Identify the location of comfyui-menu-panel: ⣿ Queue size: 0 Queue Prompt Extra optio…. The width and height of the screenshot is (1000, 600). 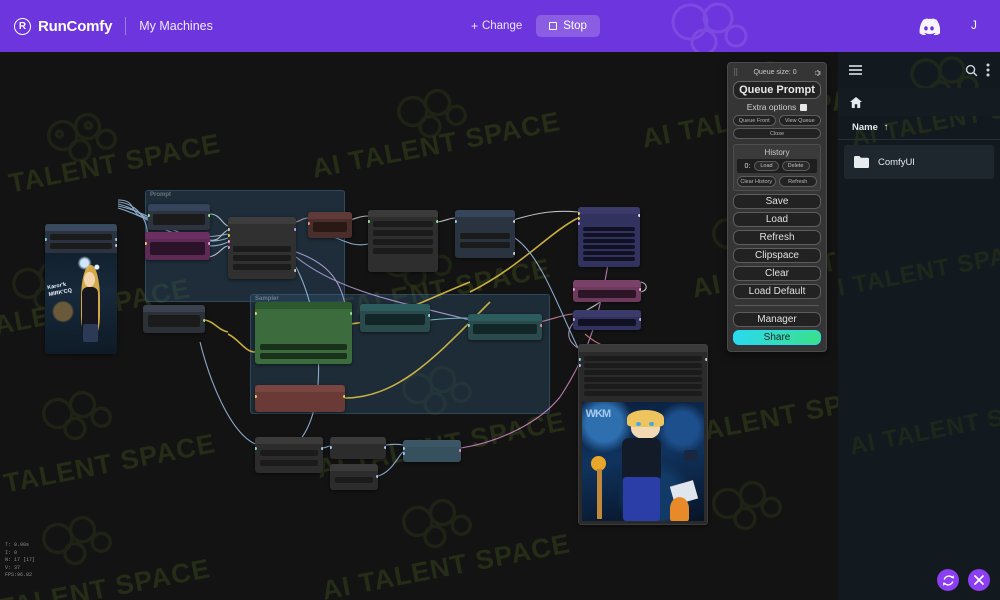
(777, 207).